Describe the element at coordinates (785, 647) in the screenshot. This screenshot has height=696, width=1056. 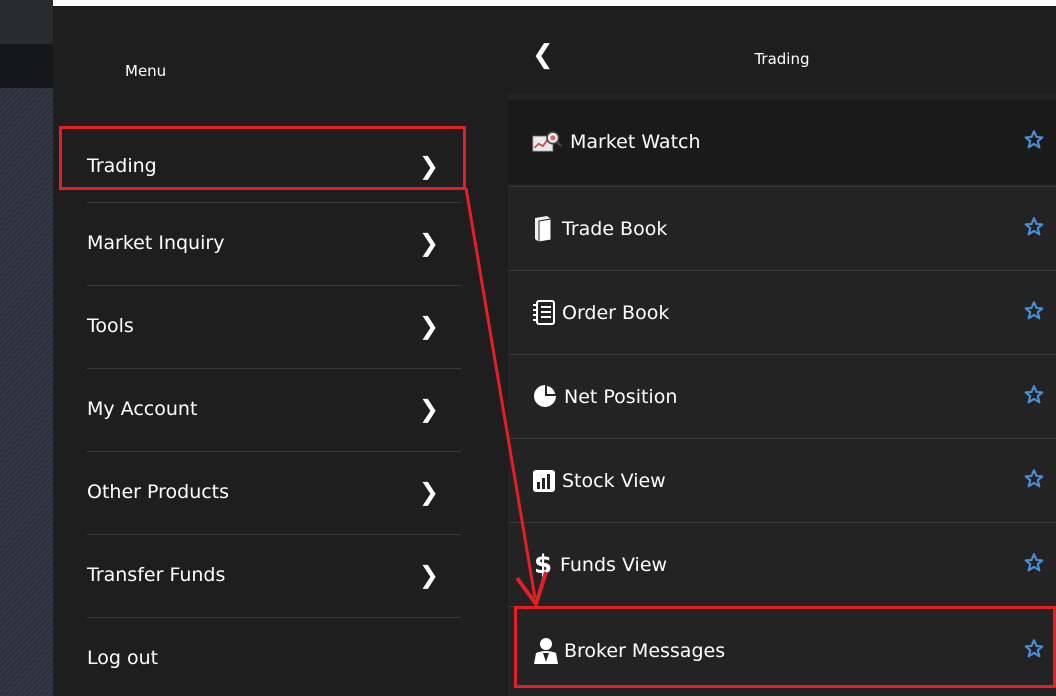
I see `highlight-box-broker-messages` at that location.